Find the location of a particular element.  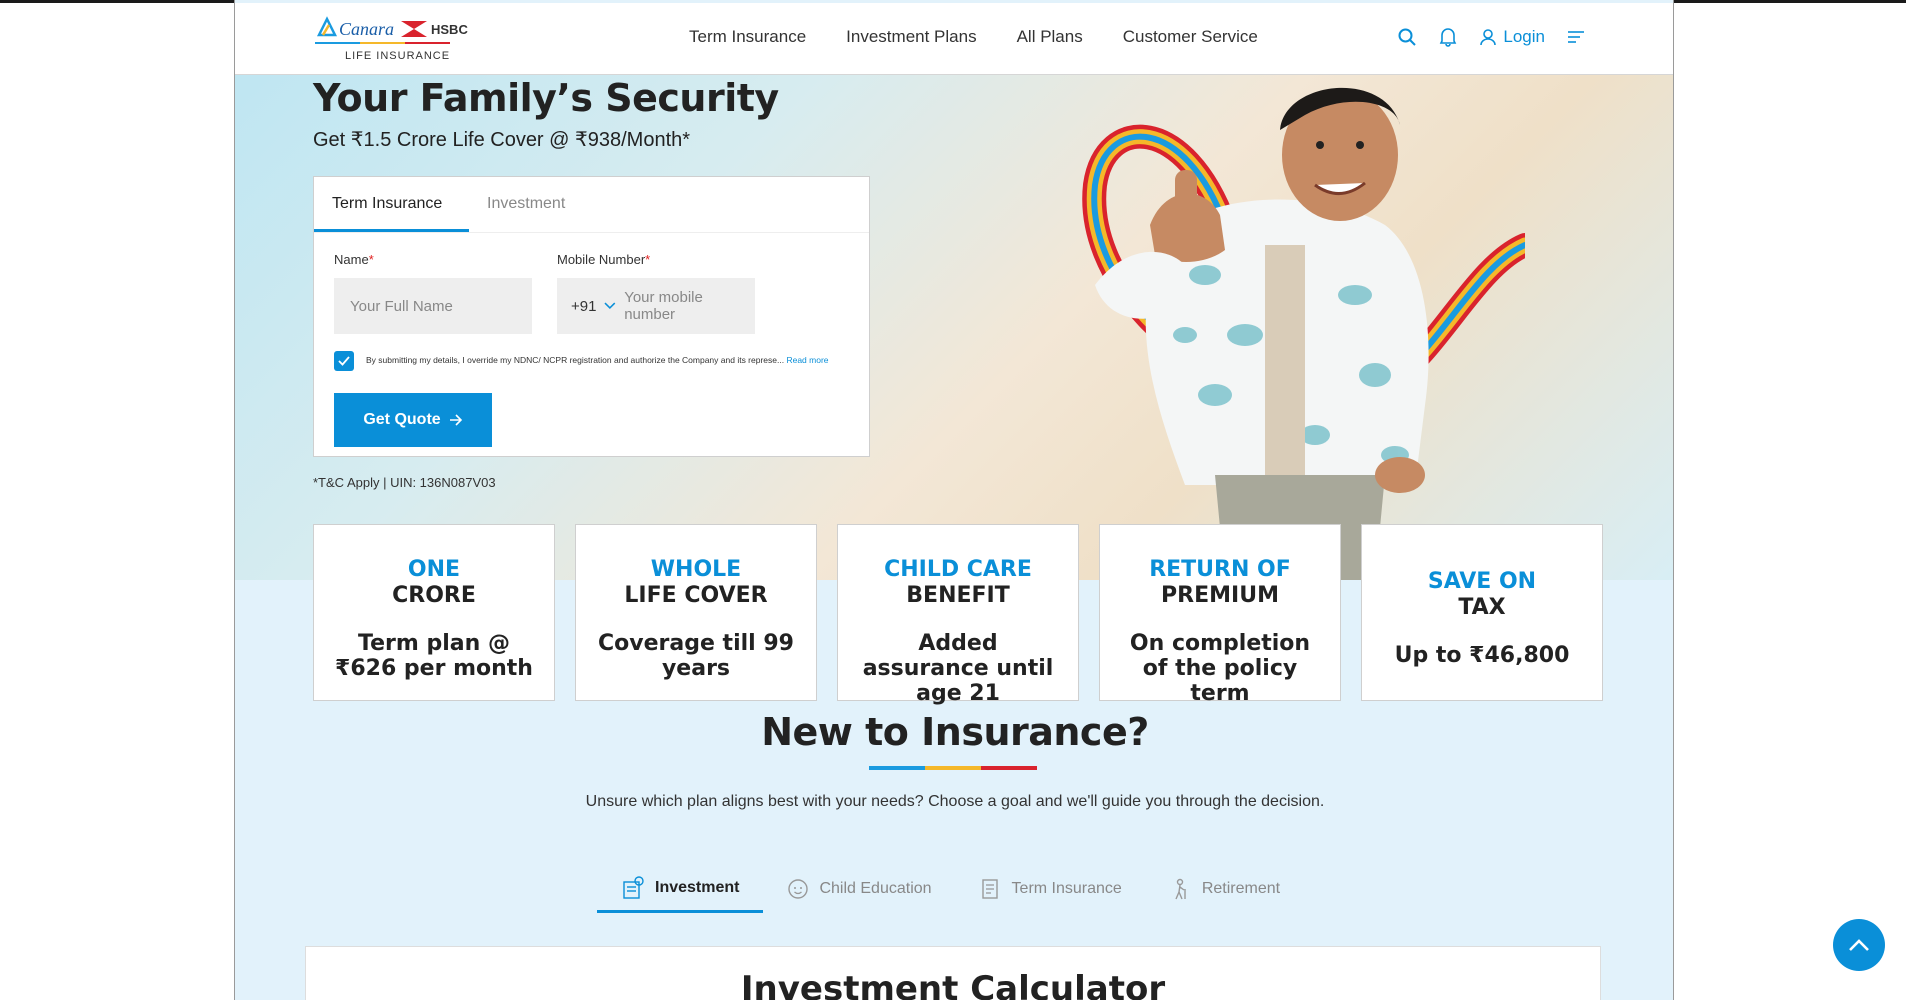

get-quote-button: Get Quote is located at coordinates (413, 420).